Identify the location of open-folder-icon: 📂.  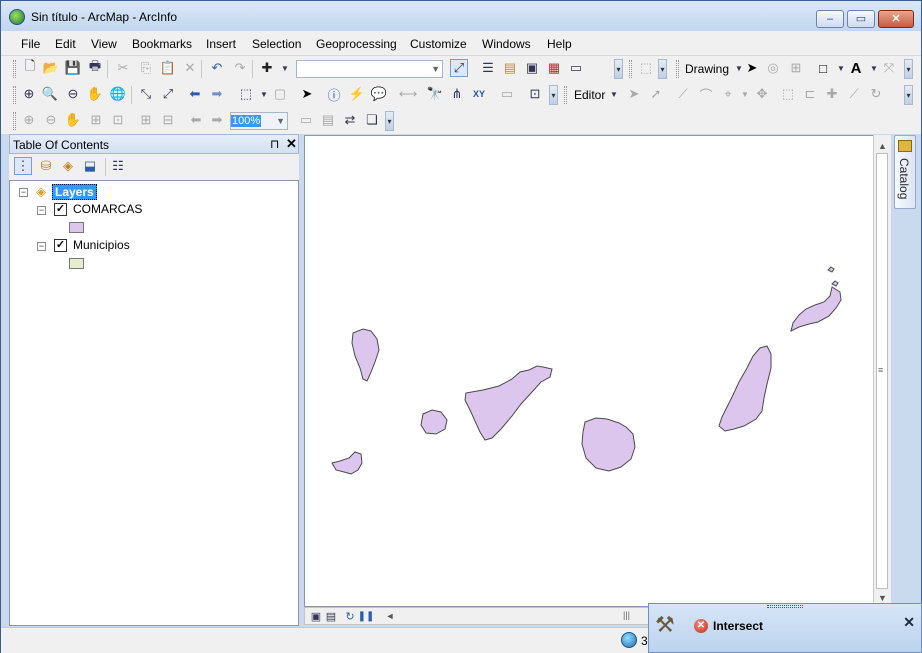
(51, 68).